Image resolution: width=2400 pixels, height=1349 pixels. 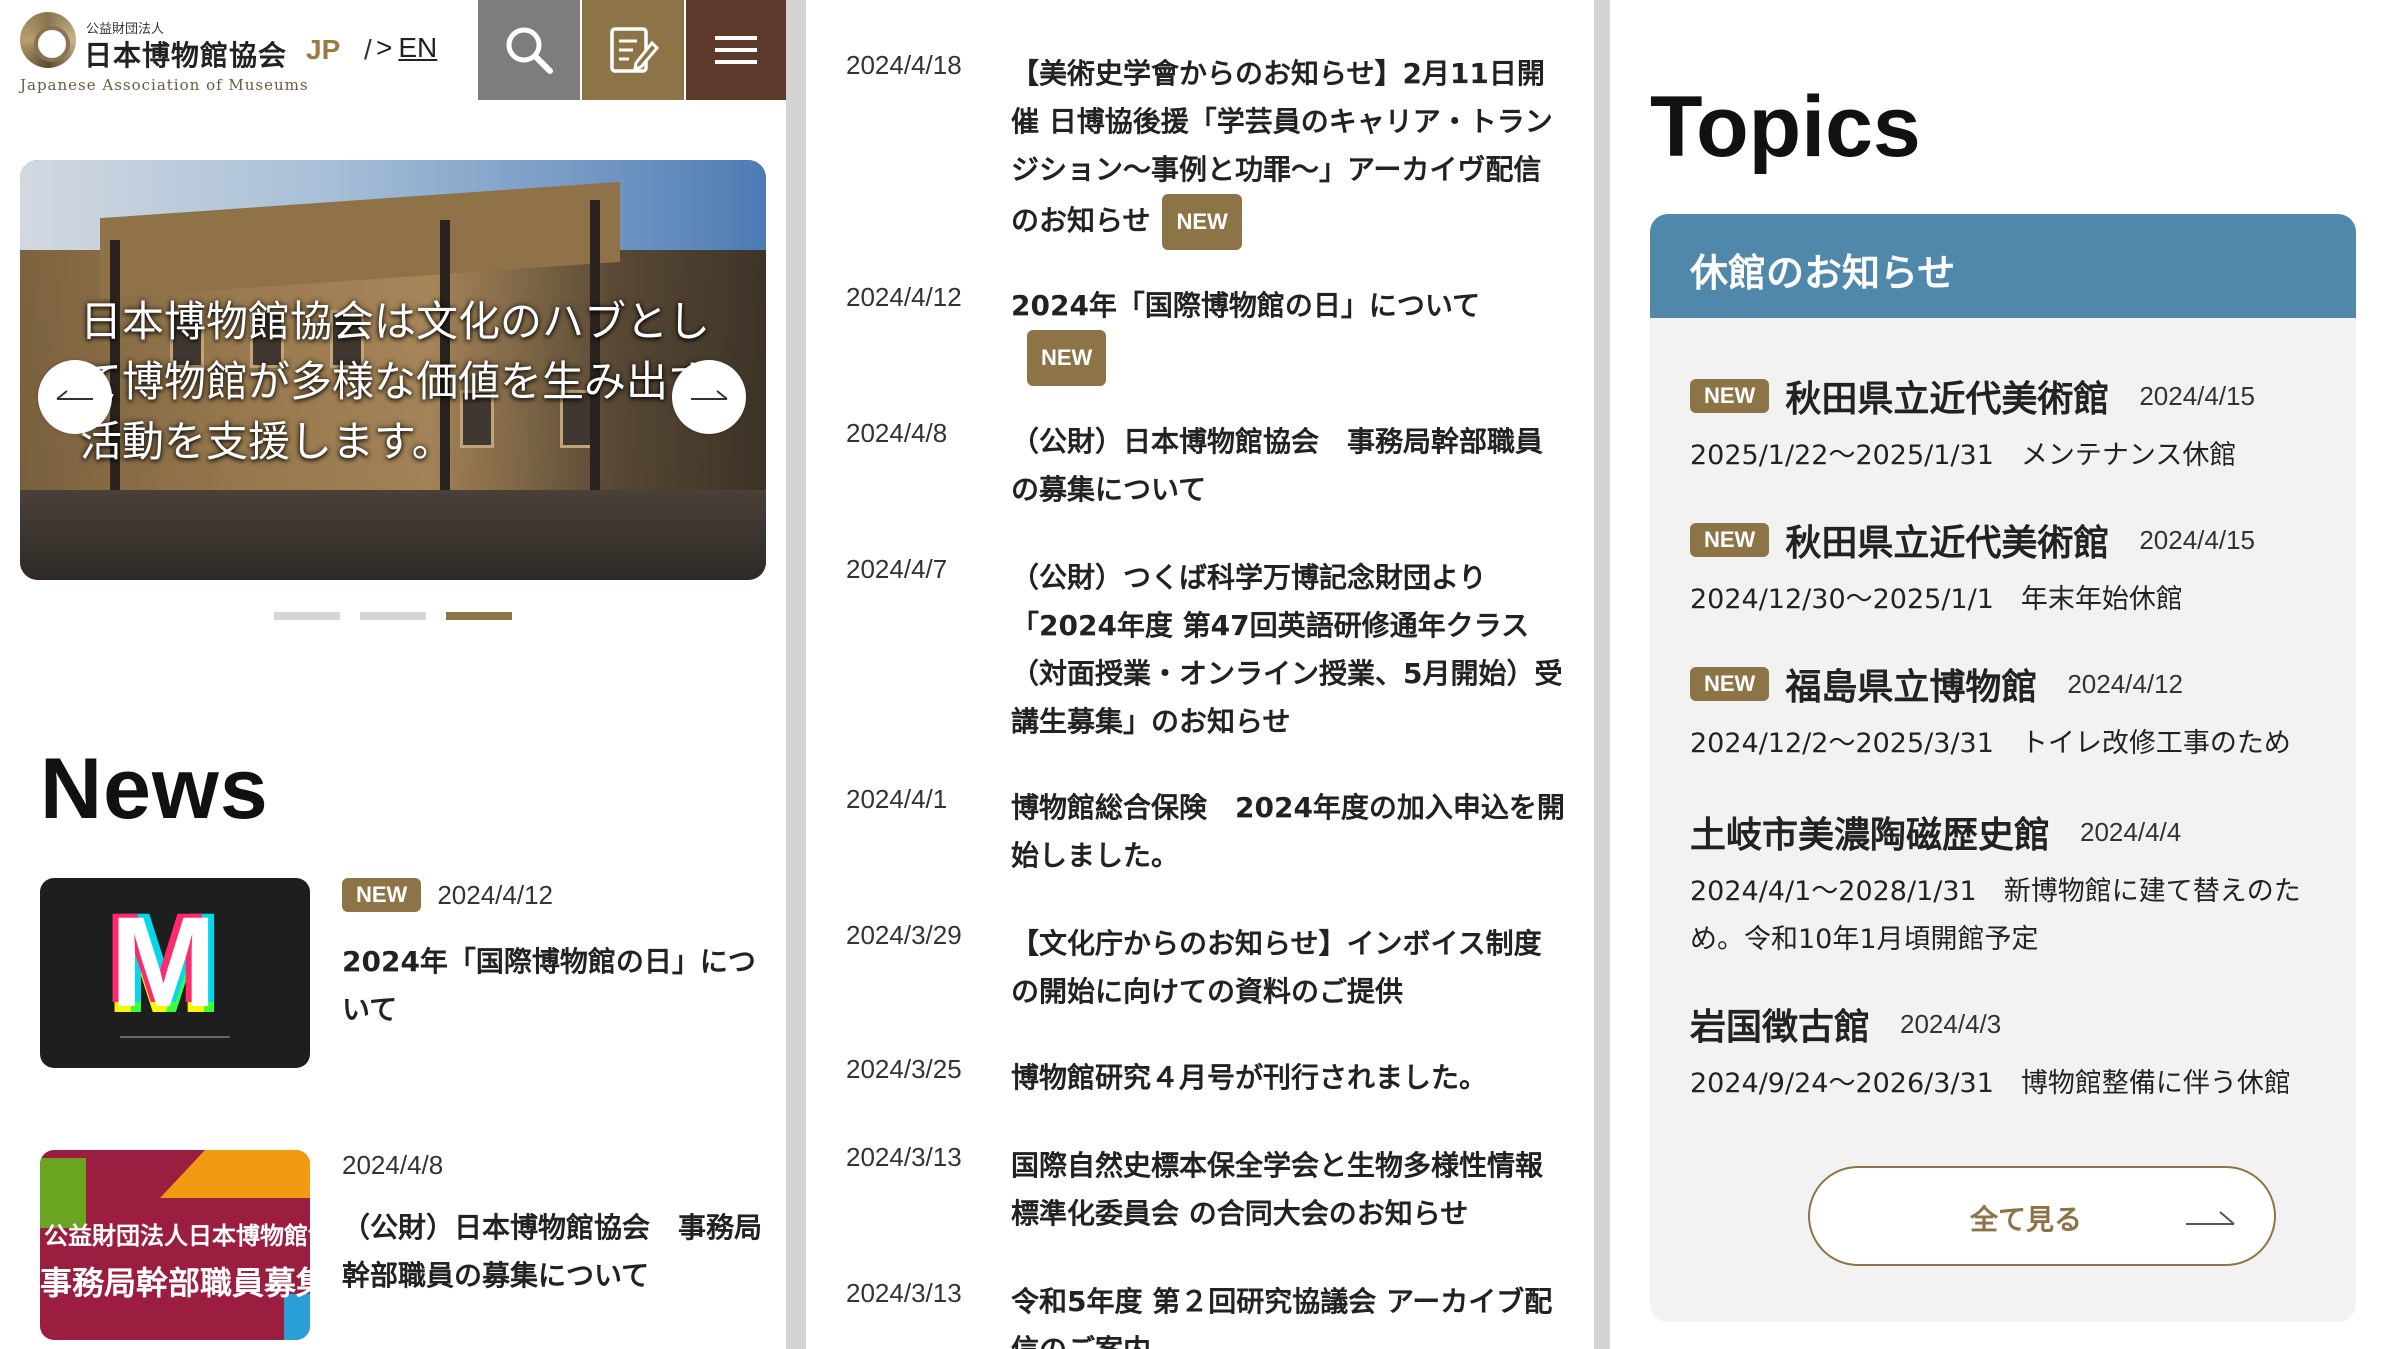 I want to click on news-date: 2024/4/18, so click(x=904, y=65).